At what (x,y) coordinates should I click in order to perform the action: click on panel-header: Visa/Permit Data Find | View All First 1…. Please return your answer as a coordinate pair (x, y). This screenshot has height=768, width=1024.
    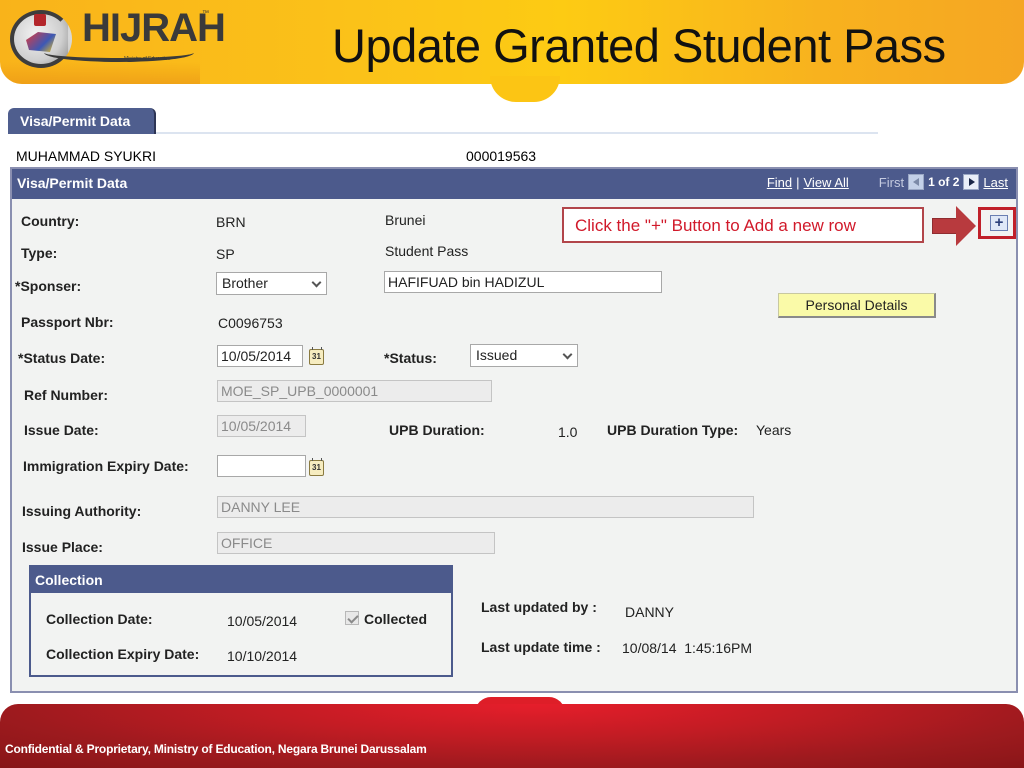
    Looking at the image, I should click on (514, 184).